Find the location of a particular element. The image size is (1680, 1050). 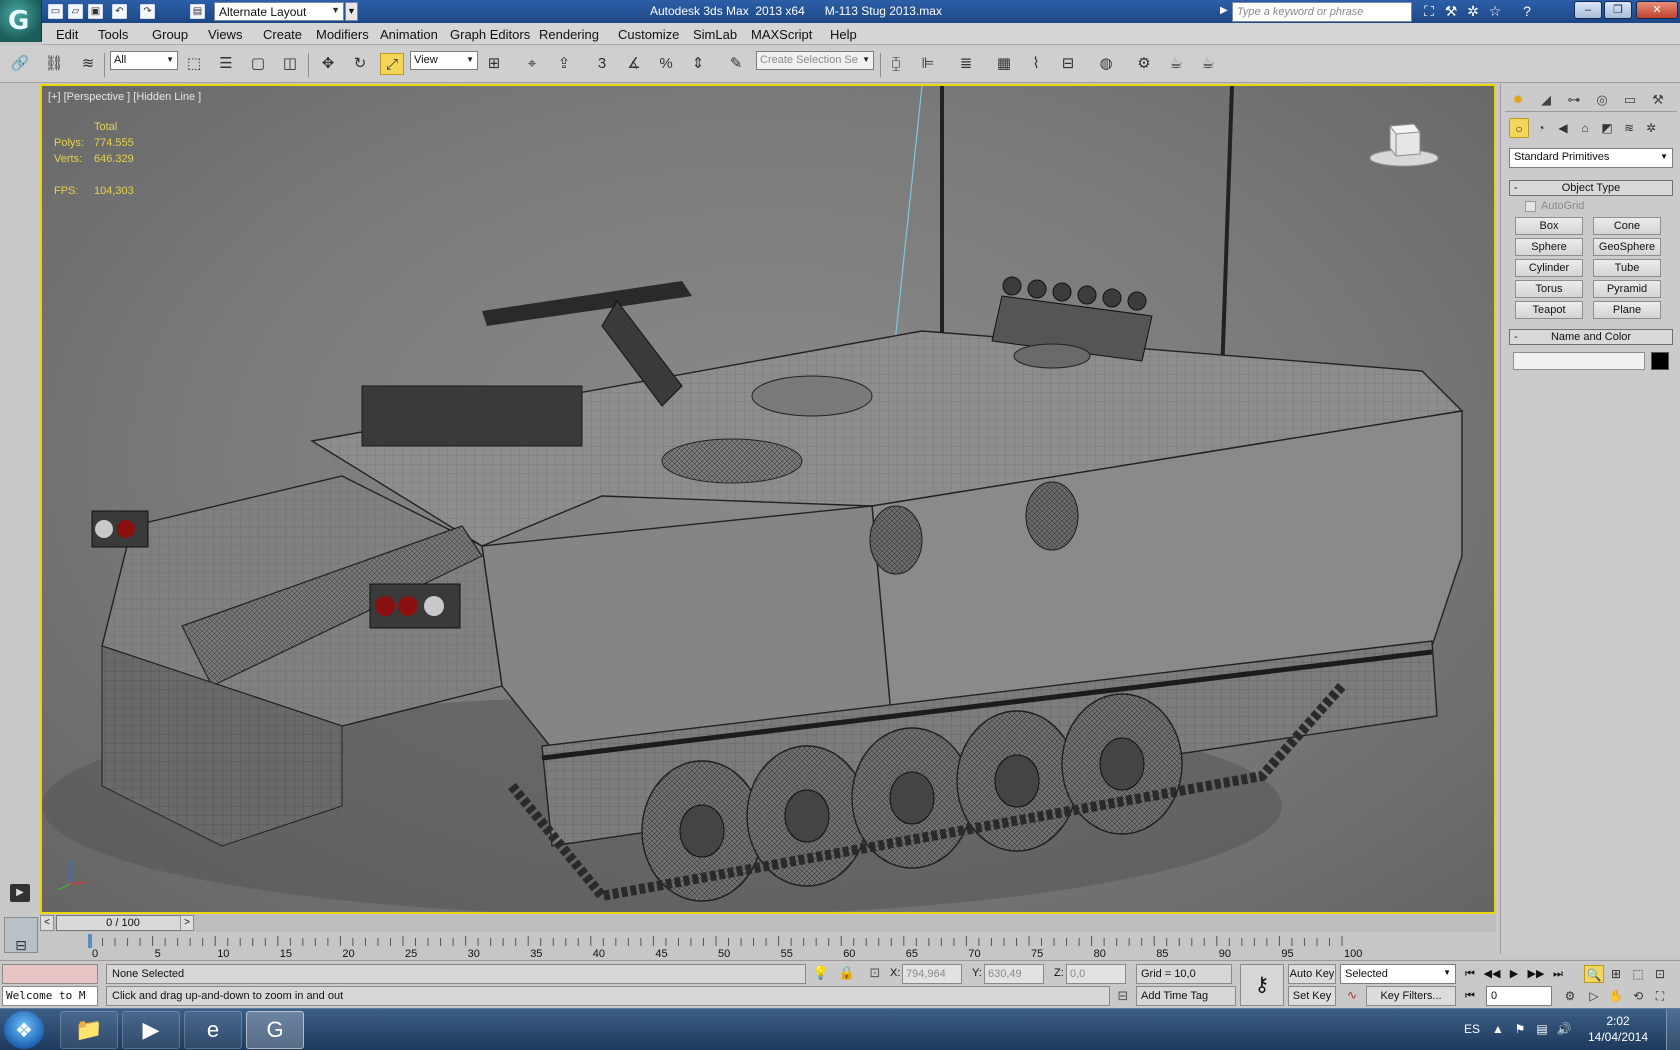

key-mode-dropdown: Selected ▼ is located at coordinates (1398, 974).